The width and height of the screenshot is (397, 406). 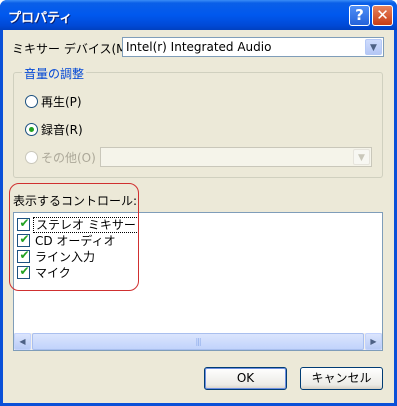 I want to click on checkbox-microphone: ✔, so click(x=23, y=271).